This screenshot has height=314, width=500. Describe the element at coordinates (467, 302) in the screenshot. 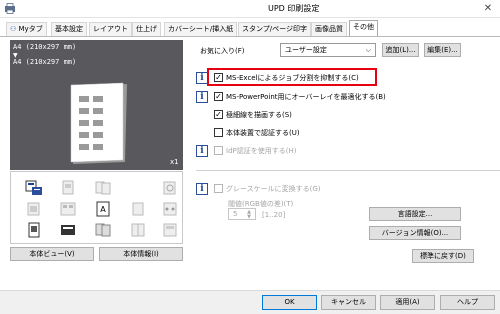

I see `help-button: ヘルプ` at that location.